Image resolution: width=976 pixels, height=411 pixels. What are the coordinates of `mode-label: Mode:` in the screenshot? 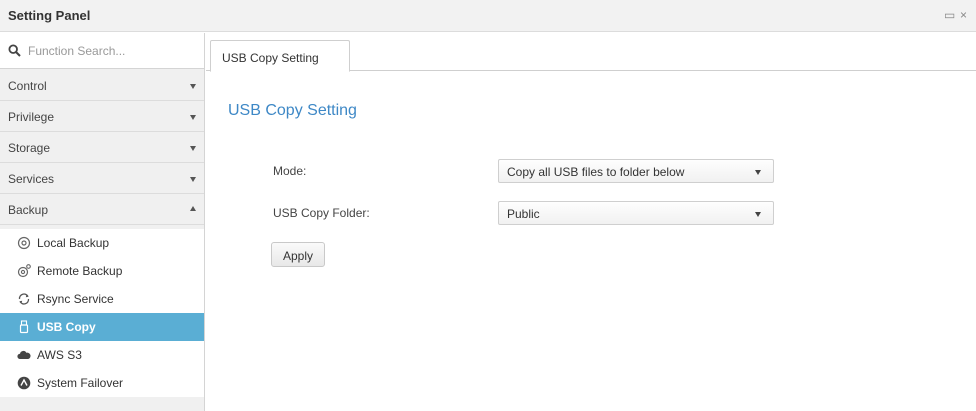 It's located at (290, 171).